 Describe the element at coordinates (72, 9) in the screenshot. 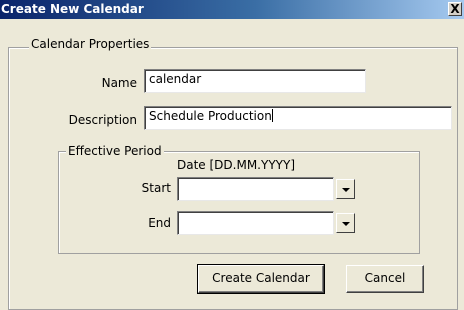

I see `window-title: Create New Calendar` at that location.